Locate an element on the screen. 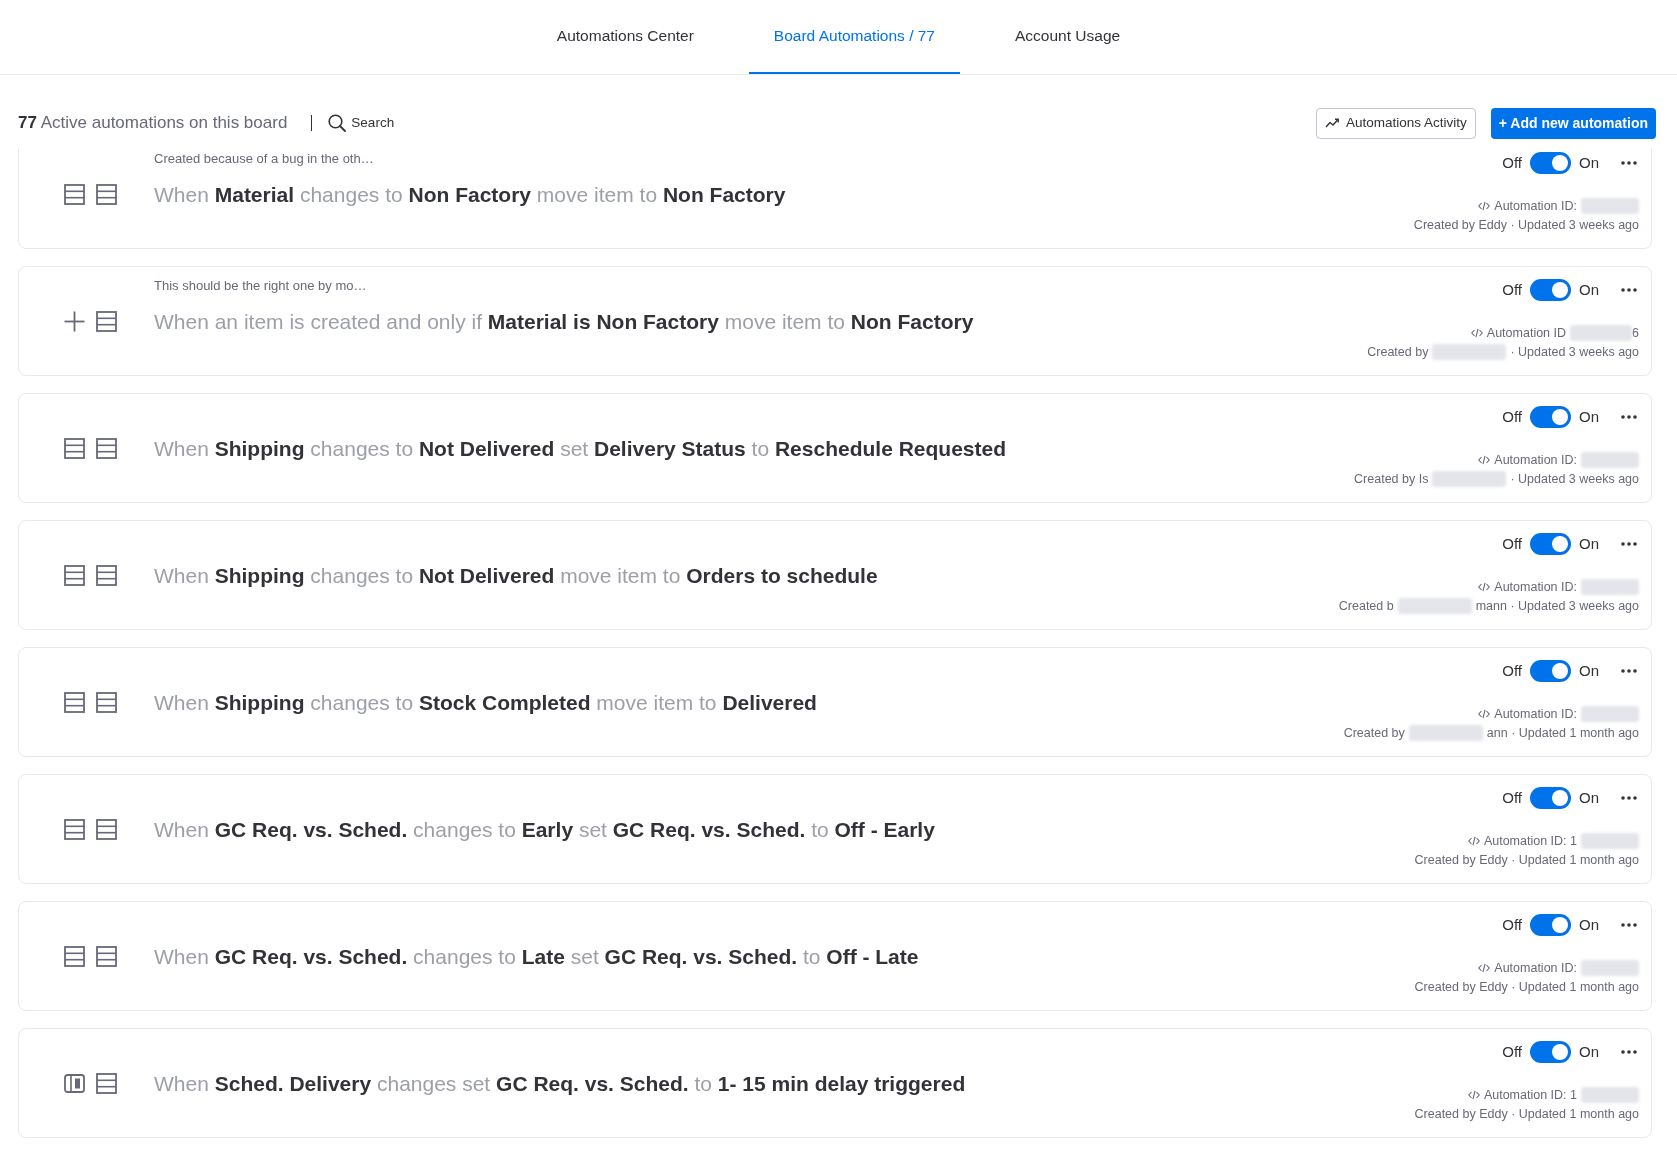 The image size is (1677, 1158). add-automation-button: + Add new automation is located at coordinates (1573, 123).